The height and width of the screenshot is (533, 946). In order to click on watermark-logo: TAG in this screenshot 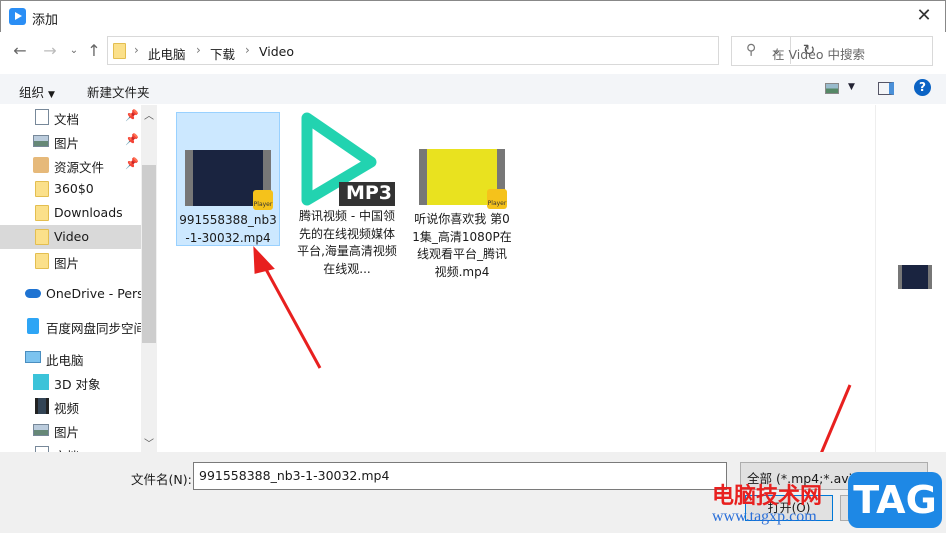, I will do `click(895, 500)`.